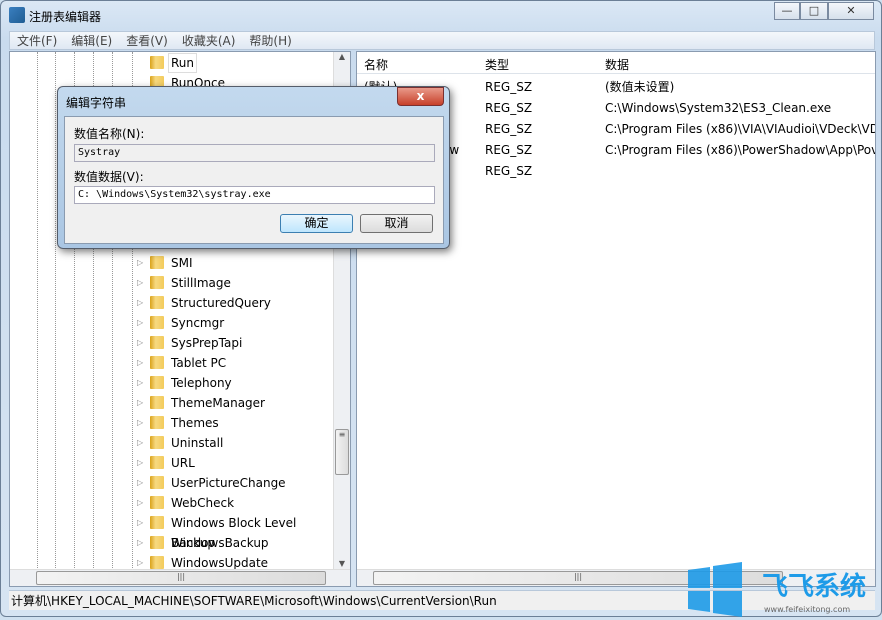  What do you see at coordinates (201, 383) in the screenshot?
I see `tree-item-label: Telephony` at bounding box center [201, 383].